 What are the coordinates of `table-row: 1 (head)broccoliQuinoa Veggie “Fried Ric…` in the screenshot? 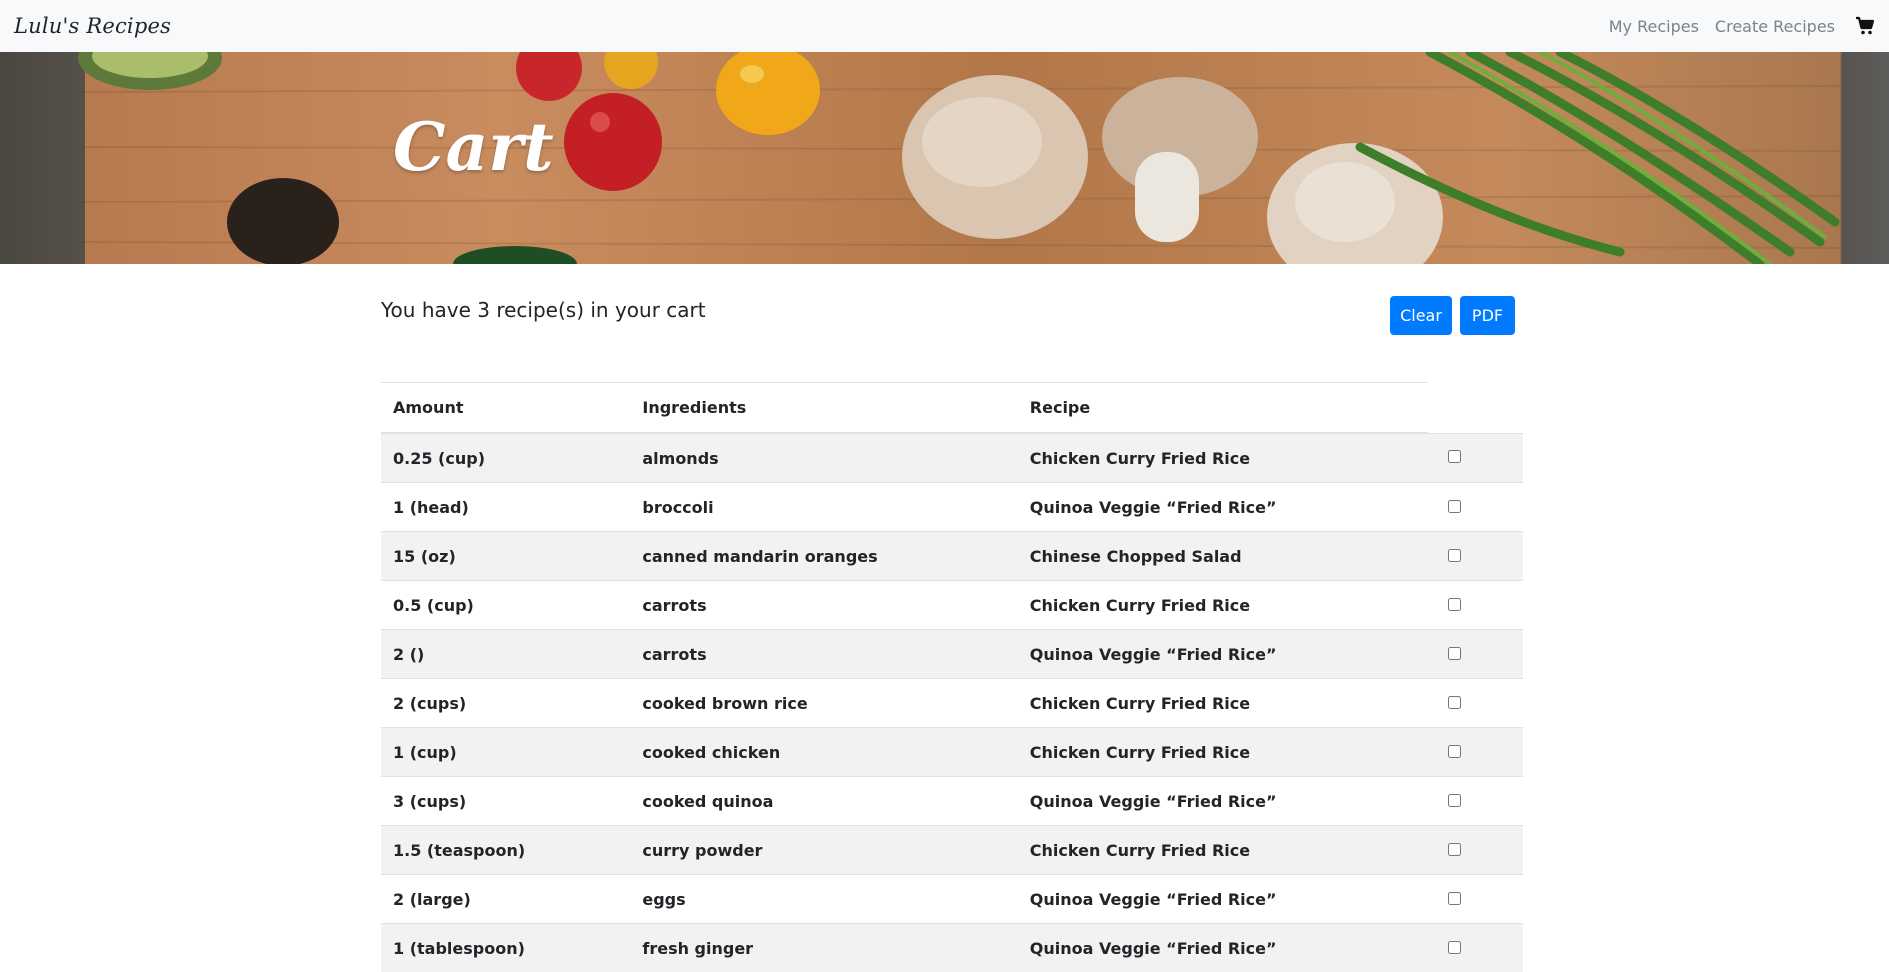 It's located at (952, 507).